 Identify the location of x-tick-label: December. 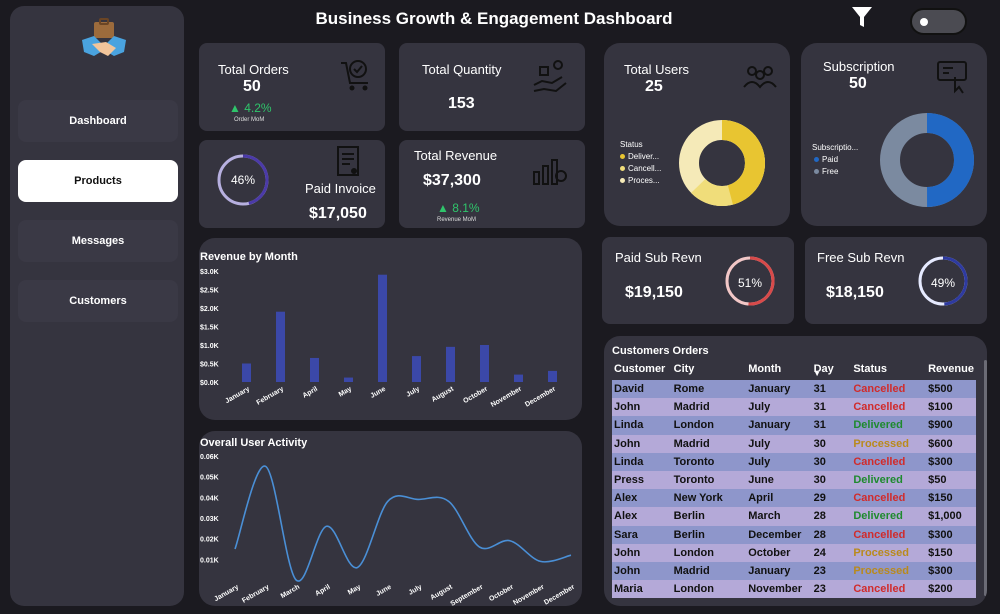
(540, 397).